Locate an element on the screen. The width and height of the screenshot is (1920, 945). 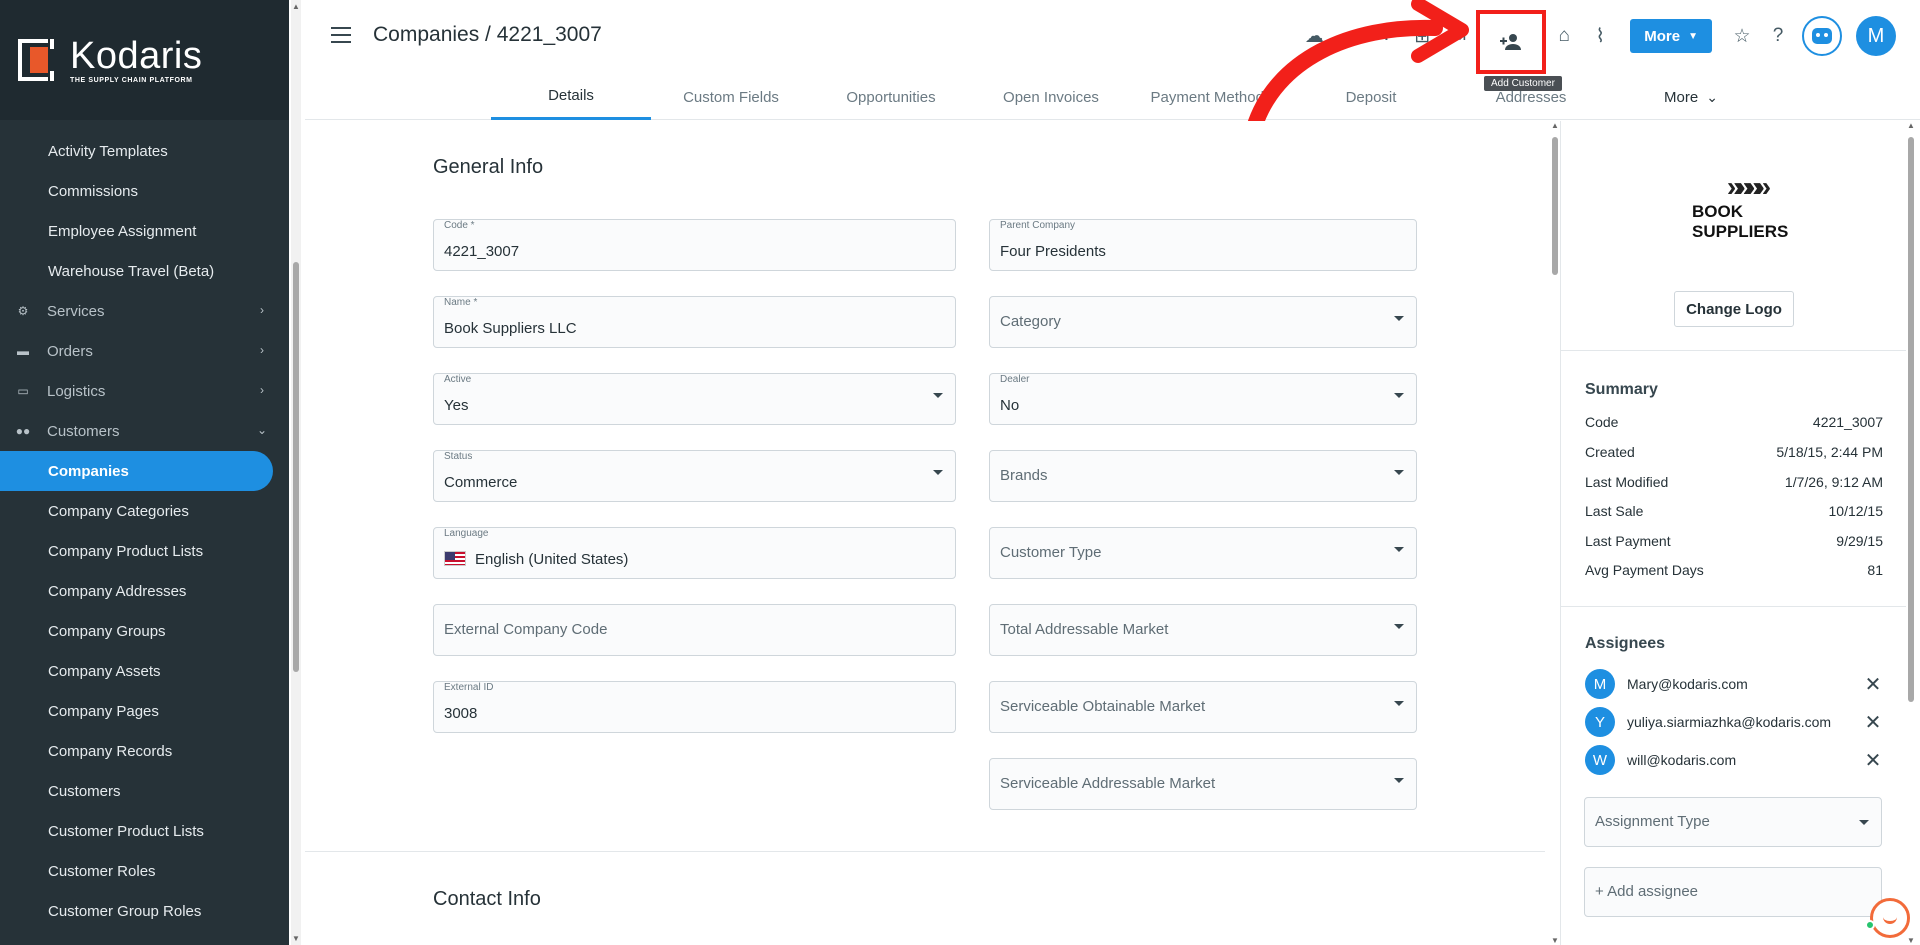
code-field: Code * 4221_3007 is located at coordinates (694, 245).